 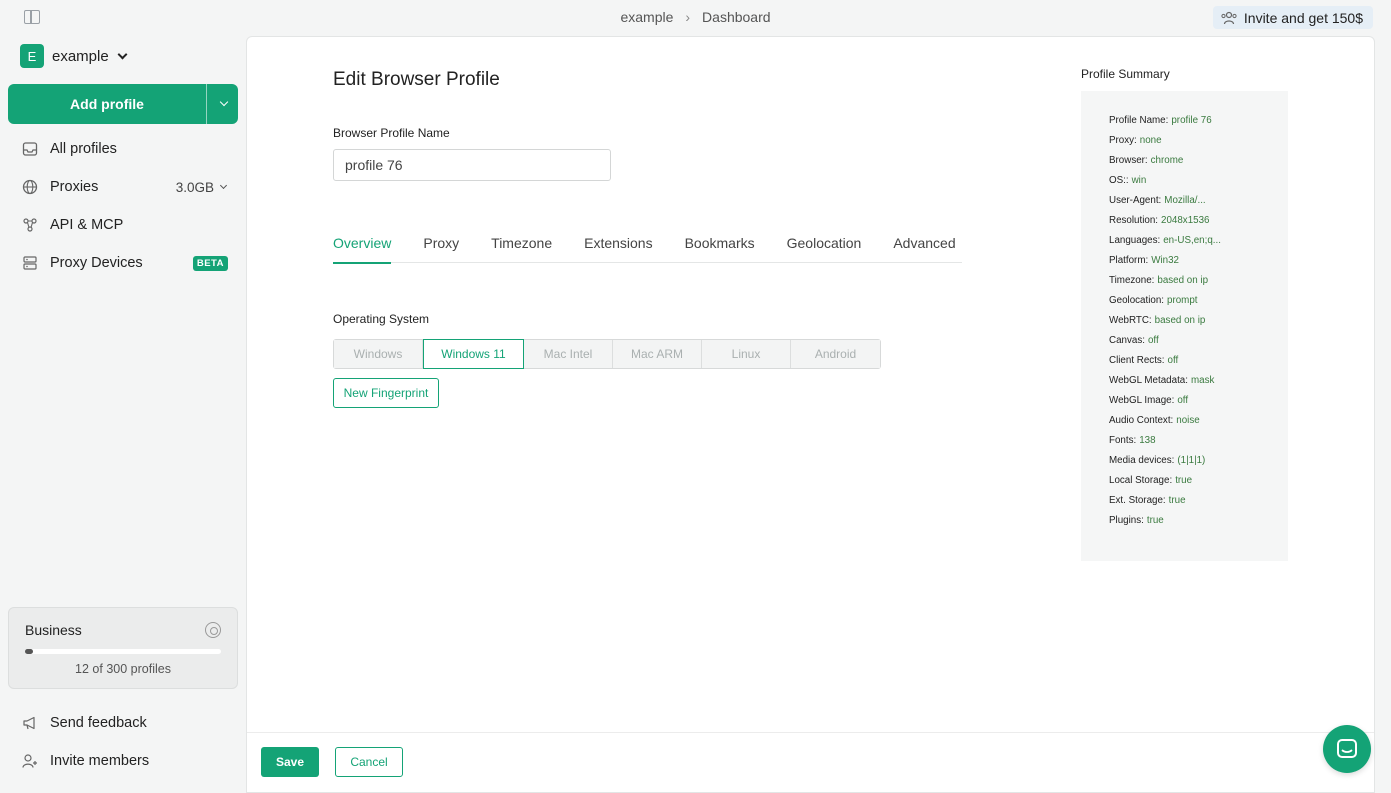 What do you see at coordinates (74, 56) in the screenshot?
I see `workspace-switcher: E example` at bounding box center [74, 56].